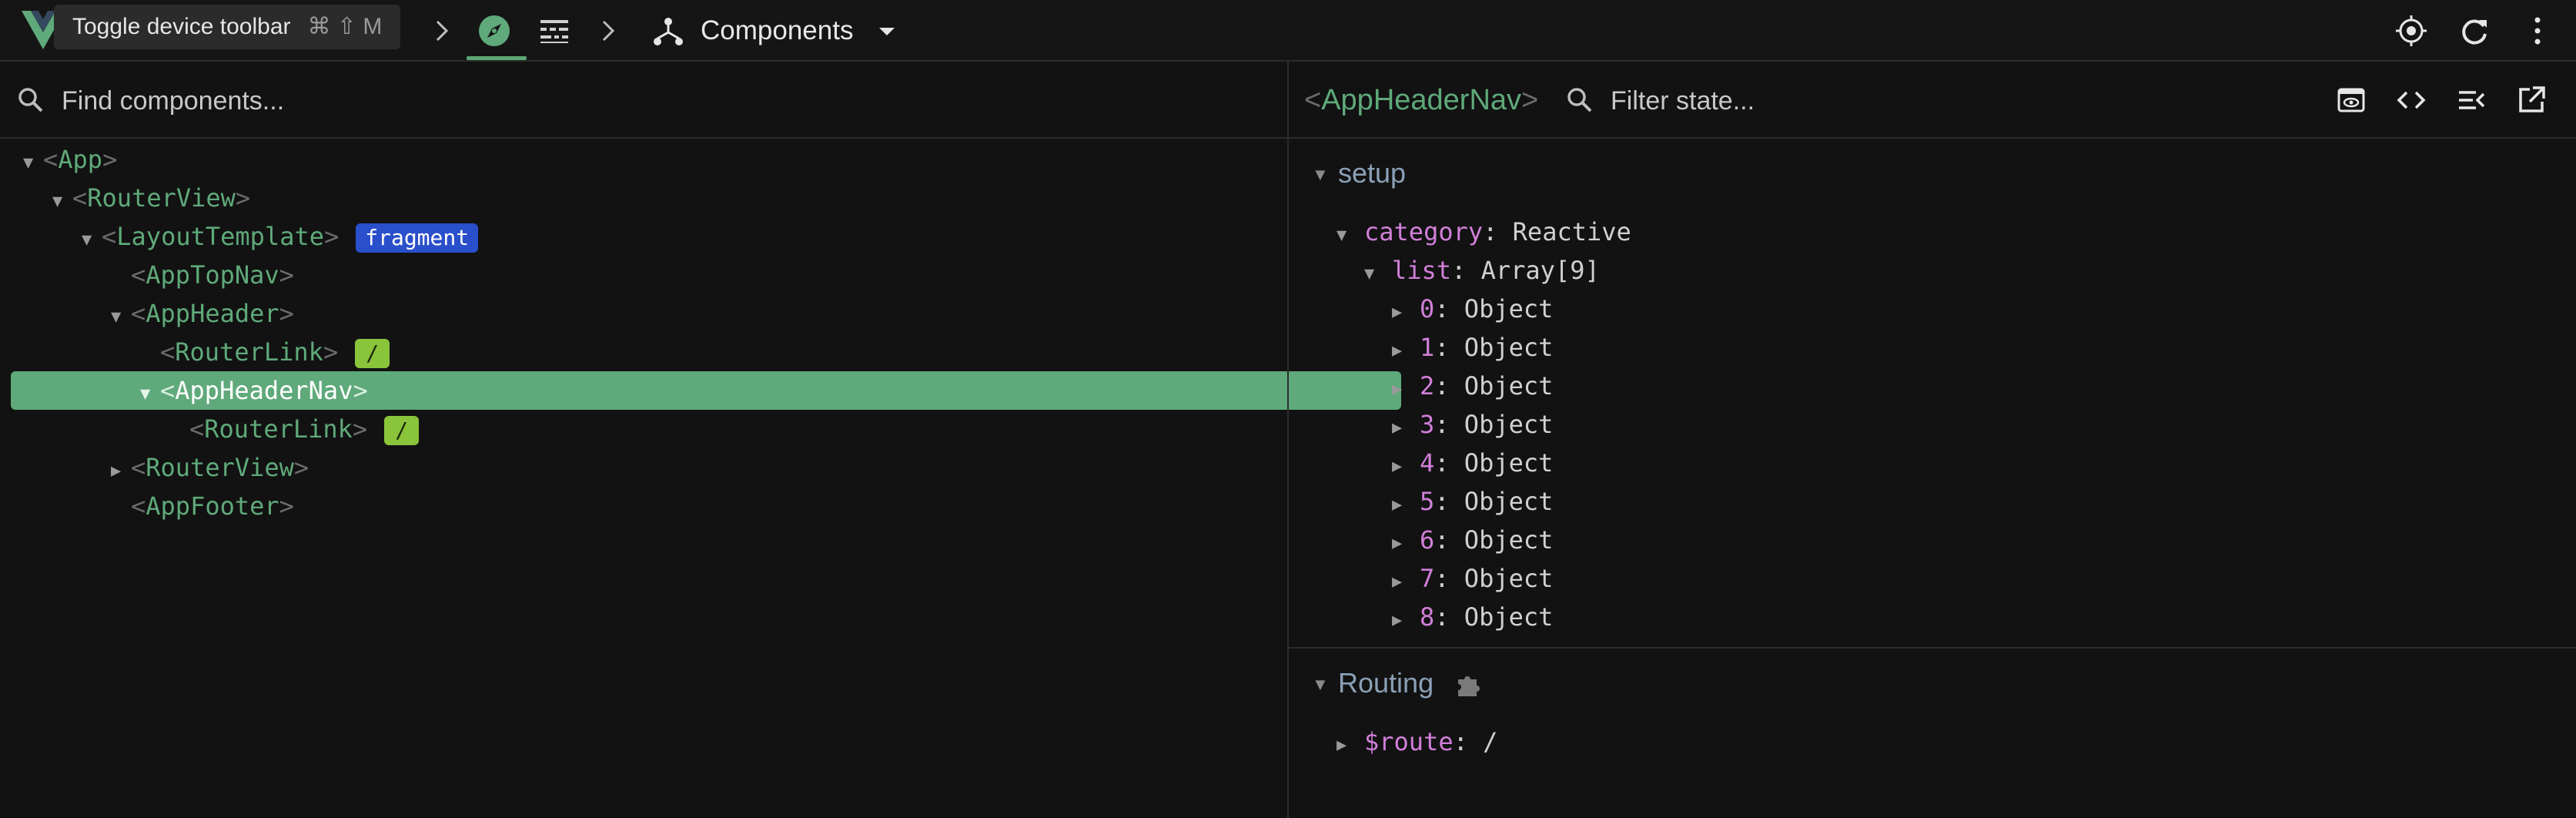 The height and width of the screenshot is (818, 2576). Describe the element at coordinates (2471, 100) in the screenshot. I see `show-render-code-icon` at that location.